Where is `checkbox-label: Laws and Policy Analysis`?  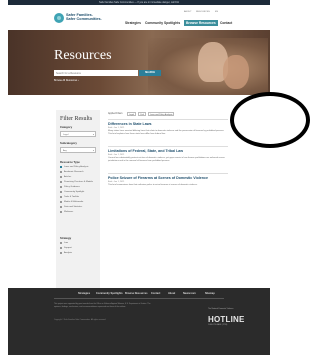
checkbox-label: Laws and Policy Analysis is located at coordinates (76, 167).